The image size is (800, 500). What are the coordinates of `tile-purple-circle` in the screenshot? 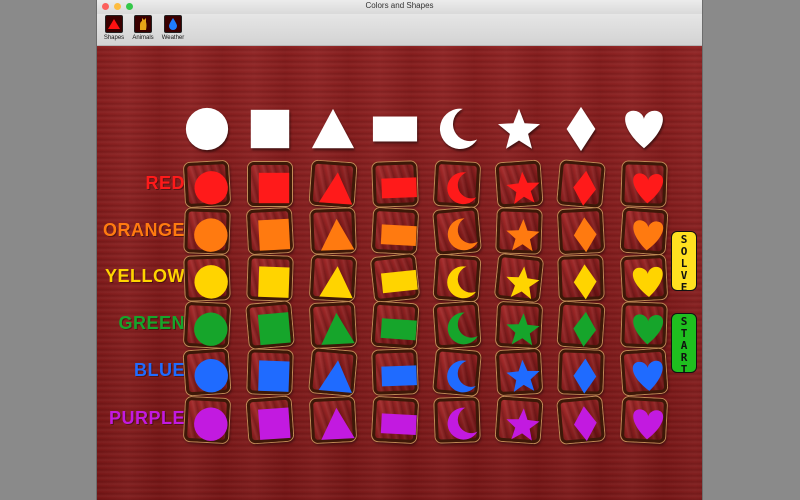 It's located at (207, 420).